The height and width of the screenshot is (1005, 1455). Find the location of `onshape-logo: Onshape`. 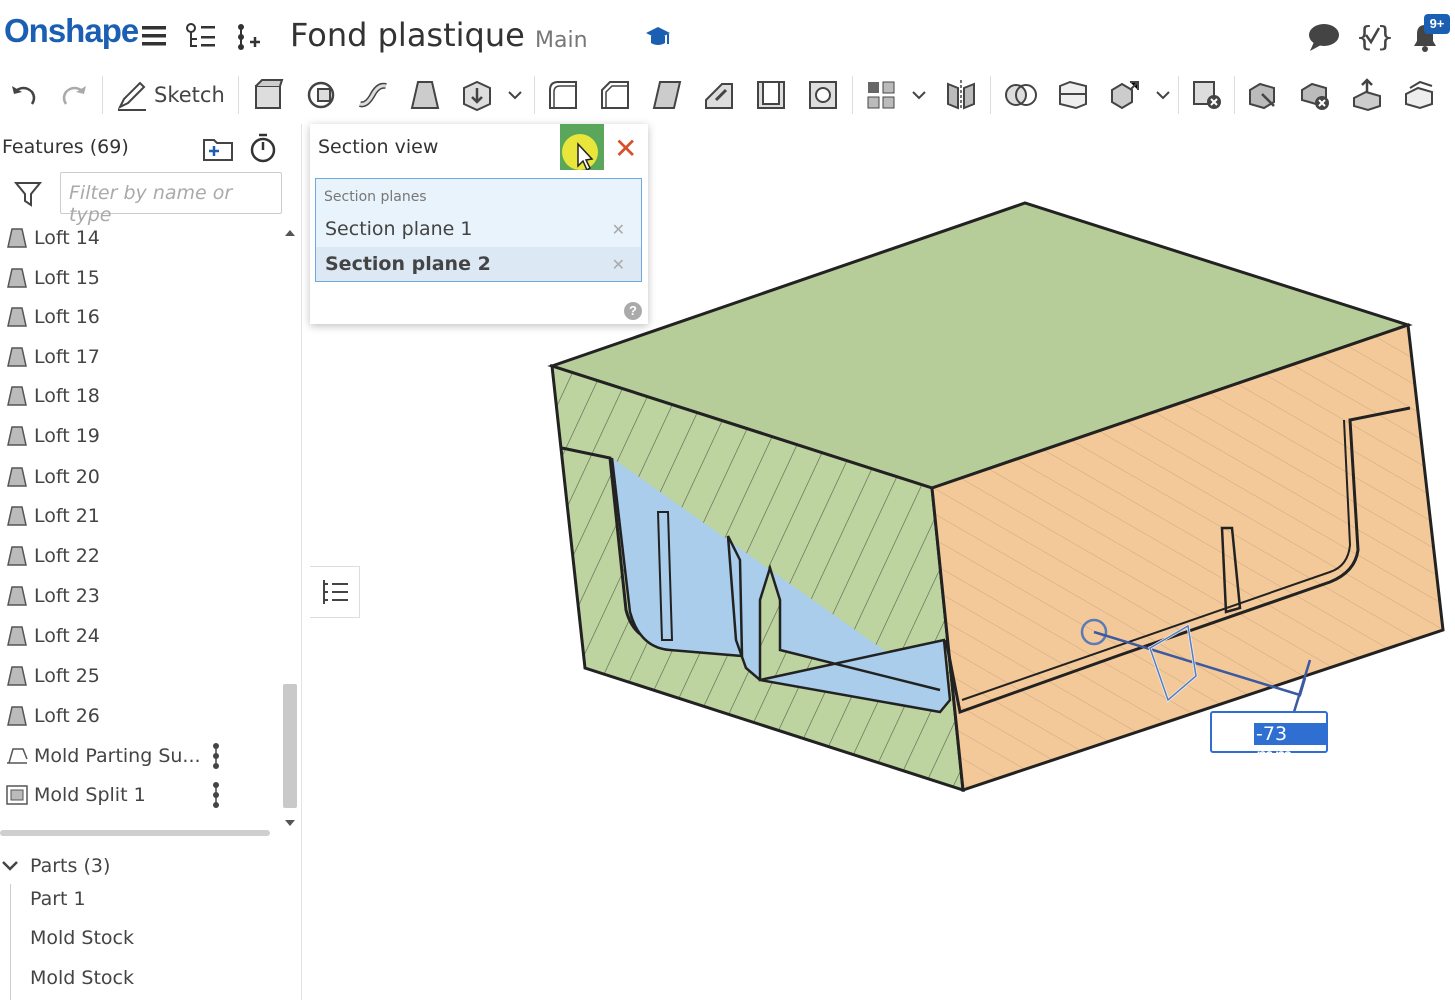

onshape-logo: Onshape is located at coordinates (71, 31).